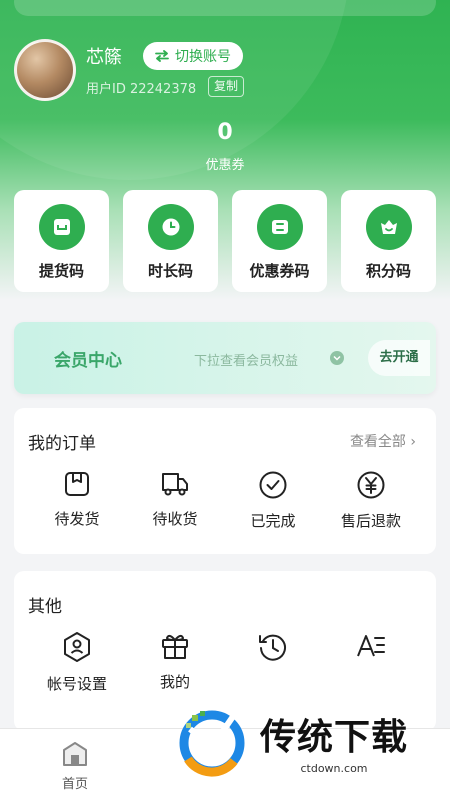  Describe the element at coordinates (170, 227) in the screenshot. I see `clock-icon` at that location.